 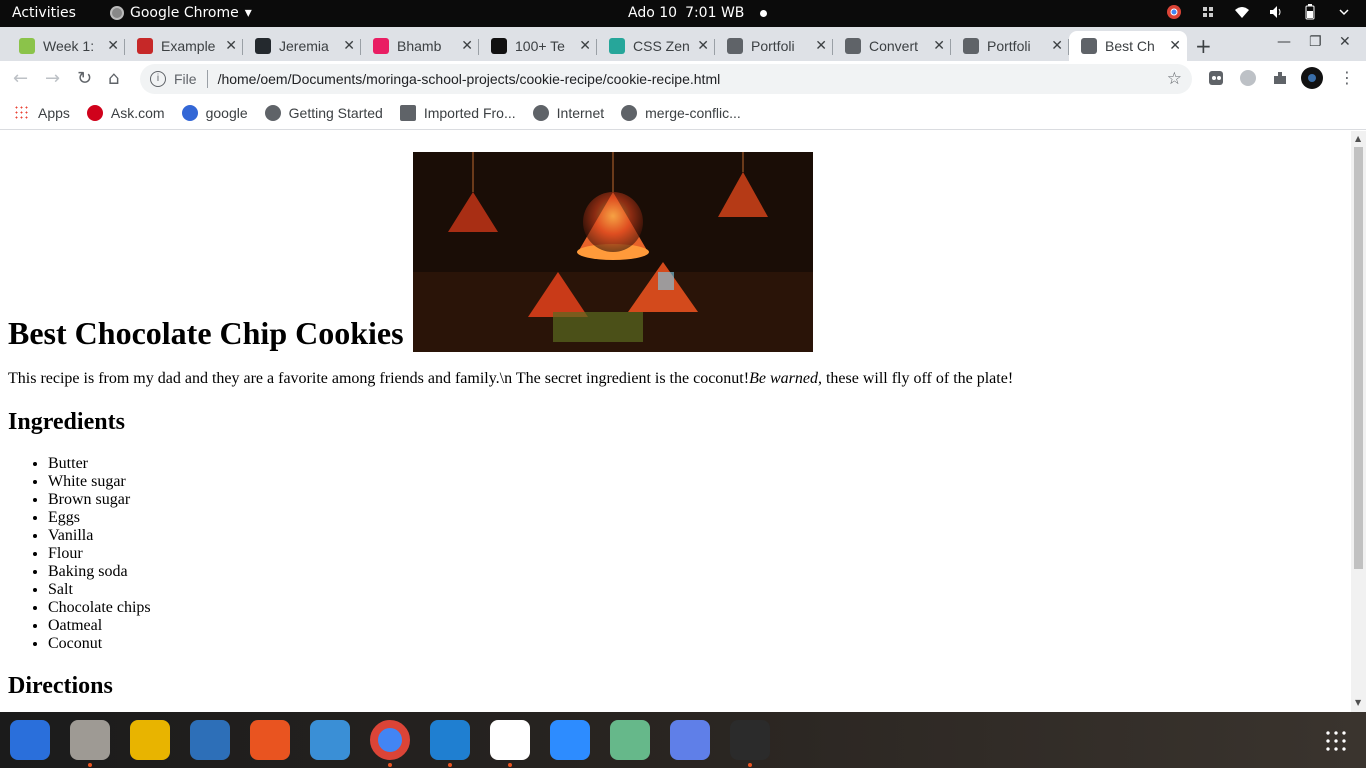 I want to click on bookmark-item: Apps, so click(x=42, y=113).